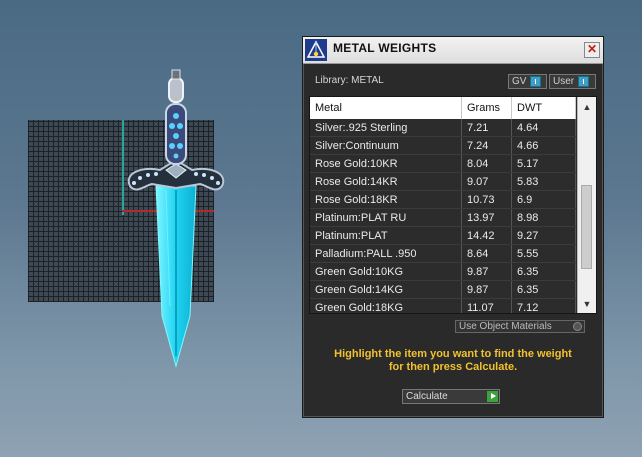 The height and width of the screenshot is (457, 642). Describe the element at coordinates (592, 50) in the screenshot. I see `close-button: ✕` at that location.